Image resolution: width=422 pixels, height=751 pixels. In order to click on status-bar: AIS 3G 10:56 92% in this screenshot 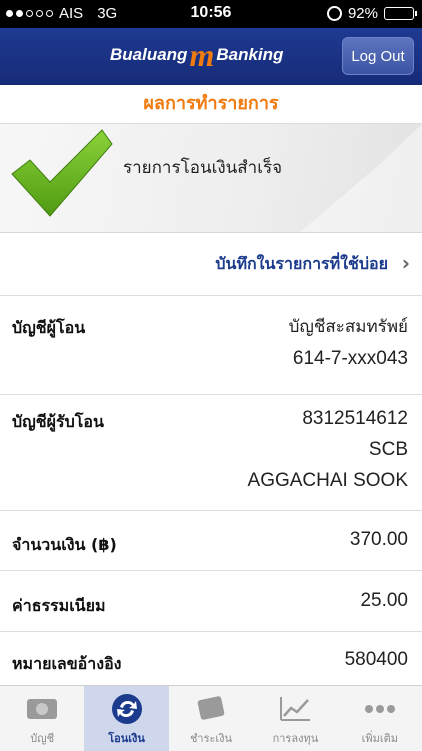, I will do `click(211, 14)`.